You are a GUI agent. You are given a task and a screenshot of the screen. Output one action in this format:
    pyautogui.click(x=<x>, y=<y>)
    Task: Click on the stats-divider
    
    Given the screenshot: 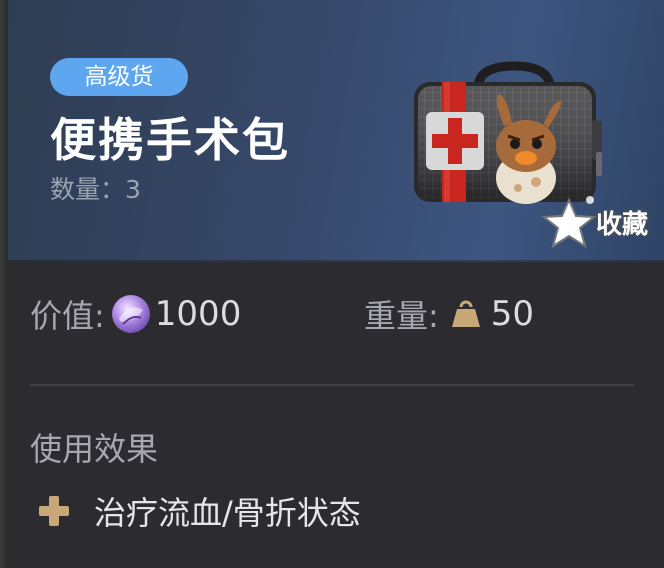 What is the action you would take?
    pyautogui.click(x=332, y=385)
    